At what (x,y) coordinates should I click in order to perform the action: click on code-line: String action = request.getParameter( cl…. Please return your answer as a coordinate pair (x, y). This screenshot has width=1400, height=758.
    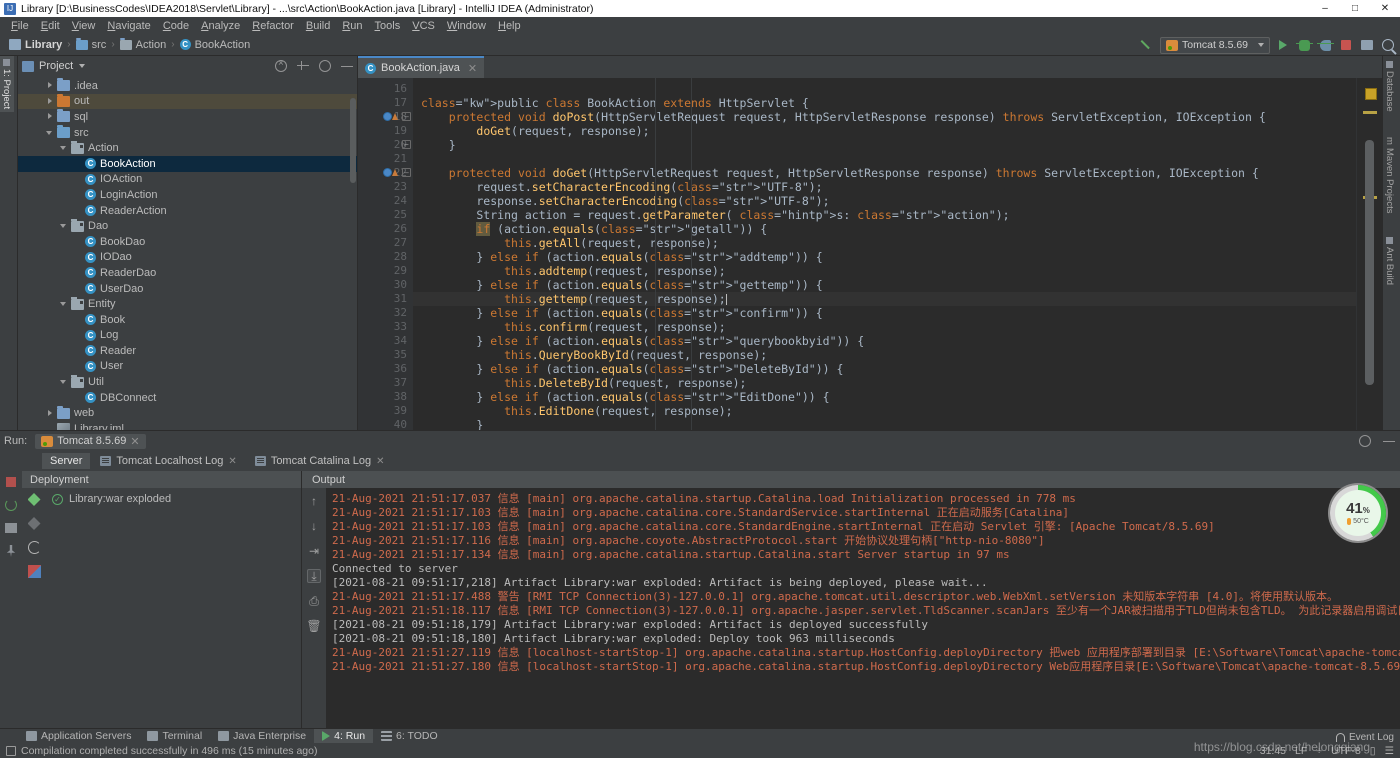
    Looking at the image, I should click on (884, 215).